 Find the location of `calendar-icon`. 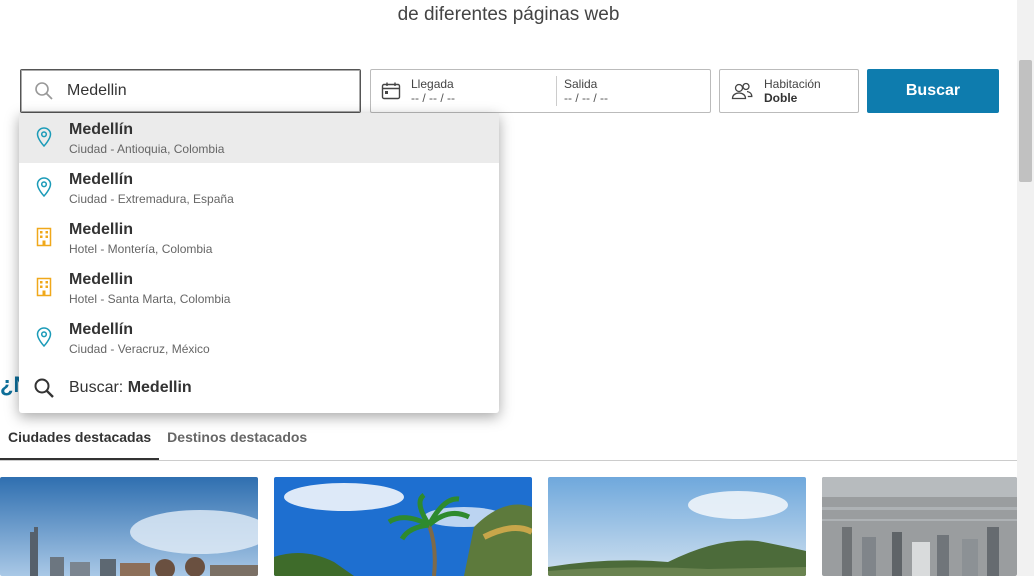

calendar-icon is located at coordinates (391, 91).